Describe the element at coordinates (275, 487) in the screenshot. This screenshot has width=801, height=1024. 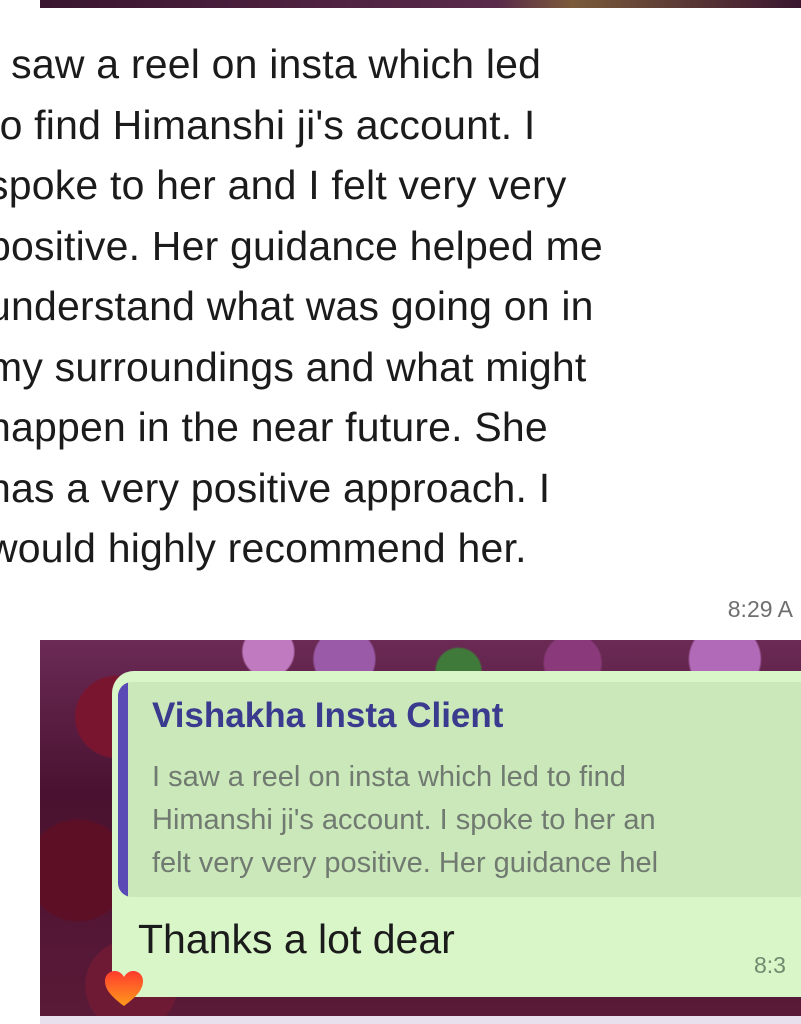
I see `message-line: has a very positive approach. I` at that location.